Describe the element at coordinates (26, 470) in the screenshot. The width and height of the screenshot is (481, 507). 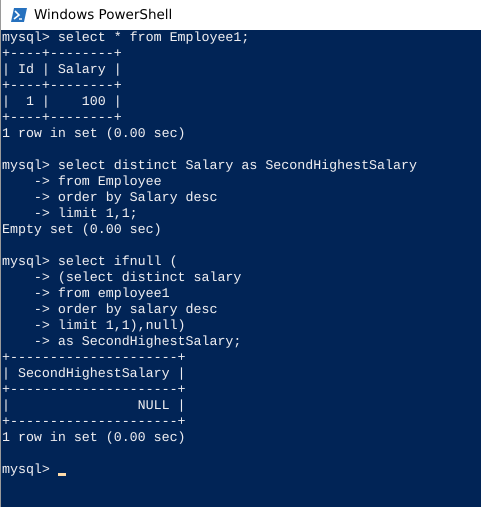
I see `console-line: mysql>` at that location.